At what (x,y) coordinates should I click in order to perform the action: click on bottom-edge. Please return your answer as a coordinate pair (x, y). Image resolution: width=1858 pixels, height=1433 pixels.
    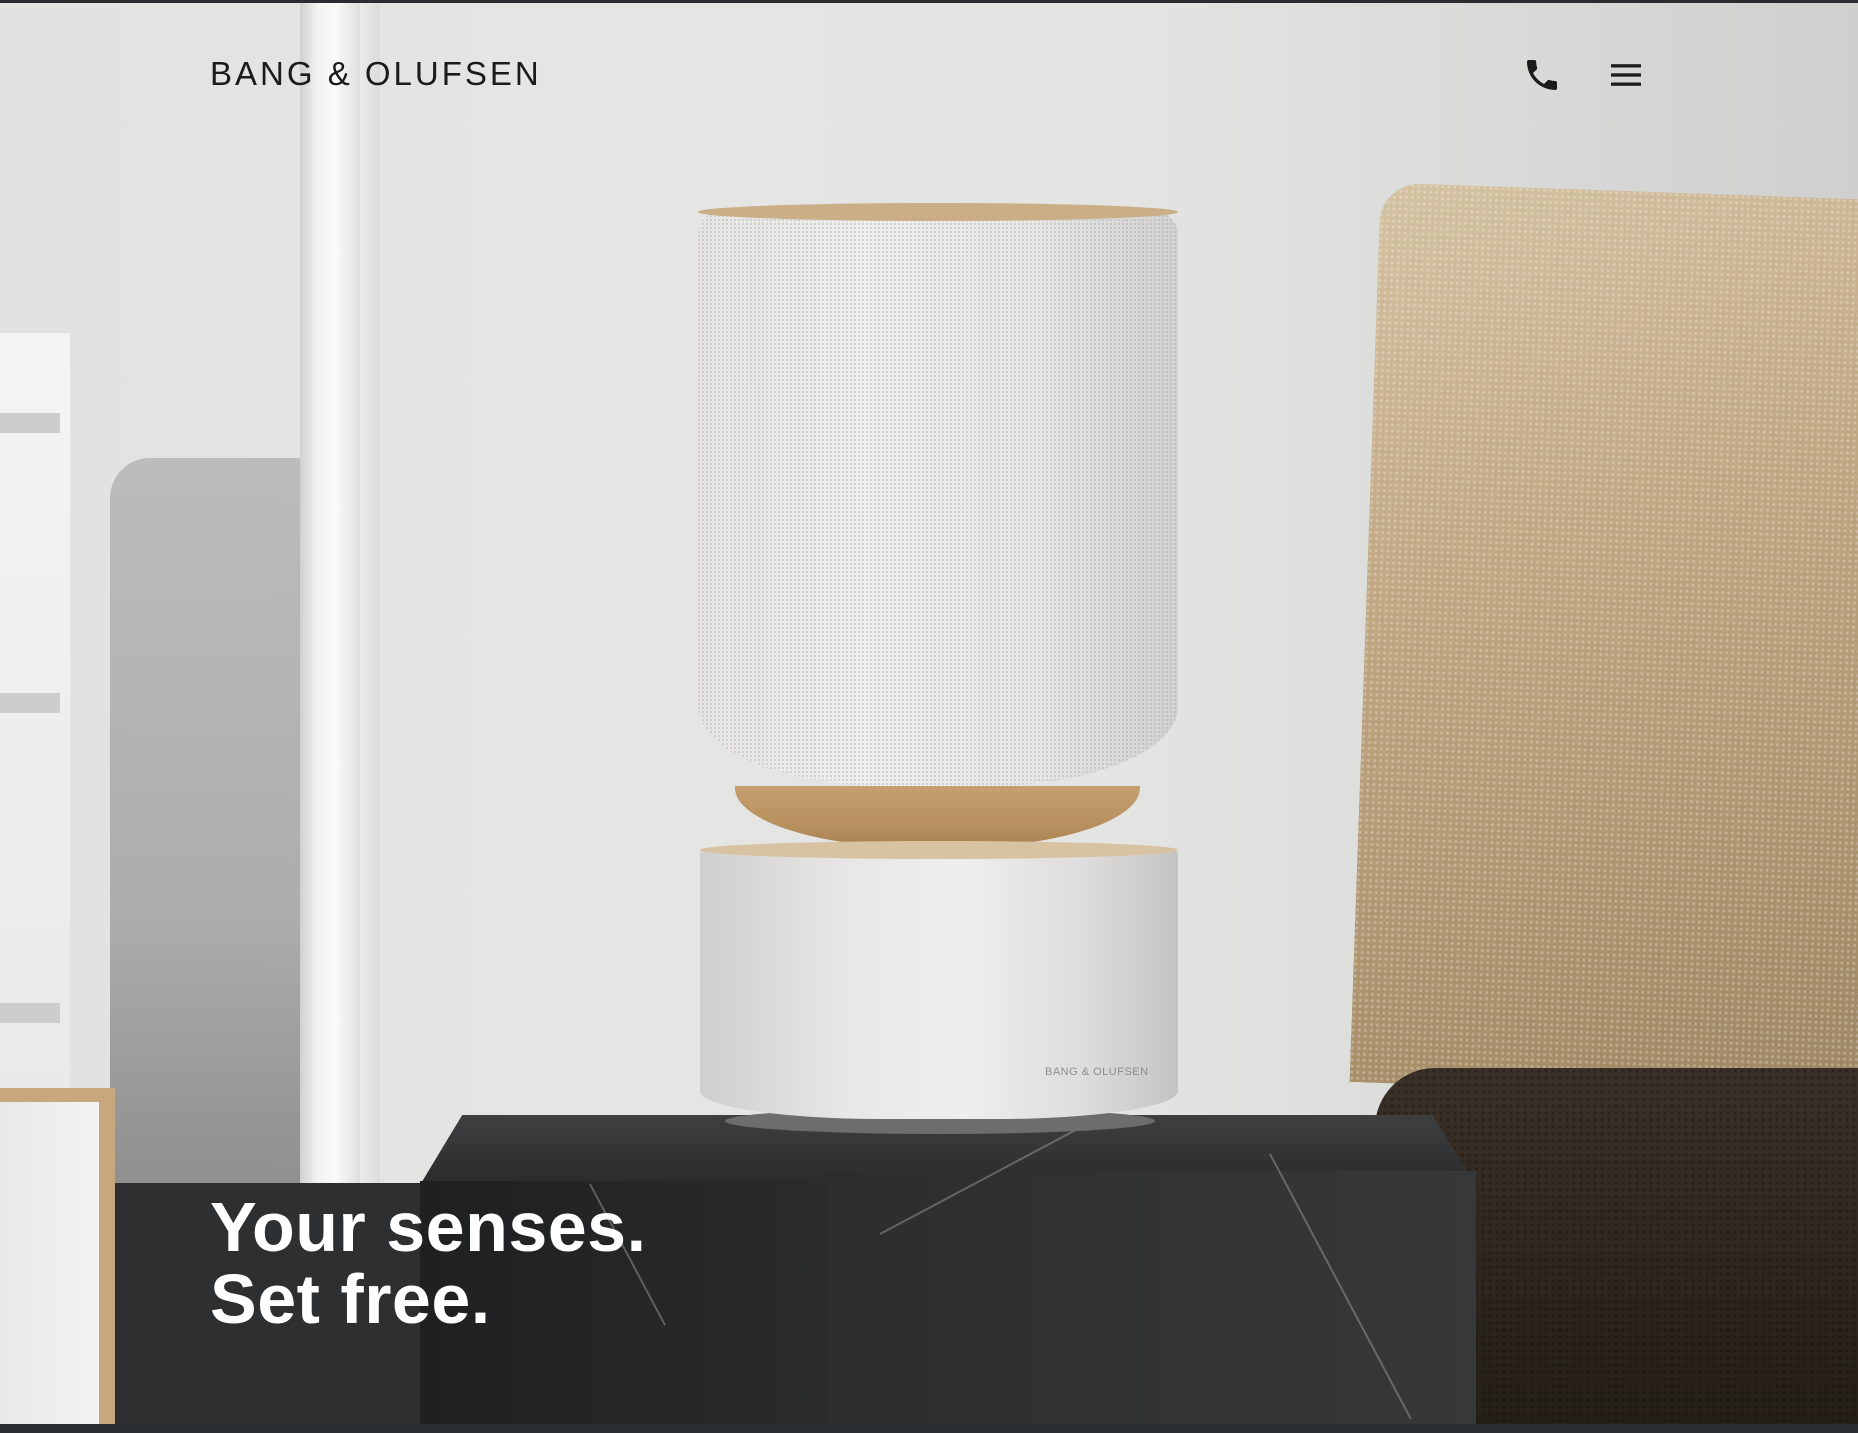
    Looking at the image, I should click on (929, 1427).